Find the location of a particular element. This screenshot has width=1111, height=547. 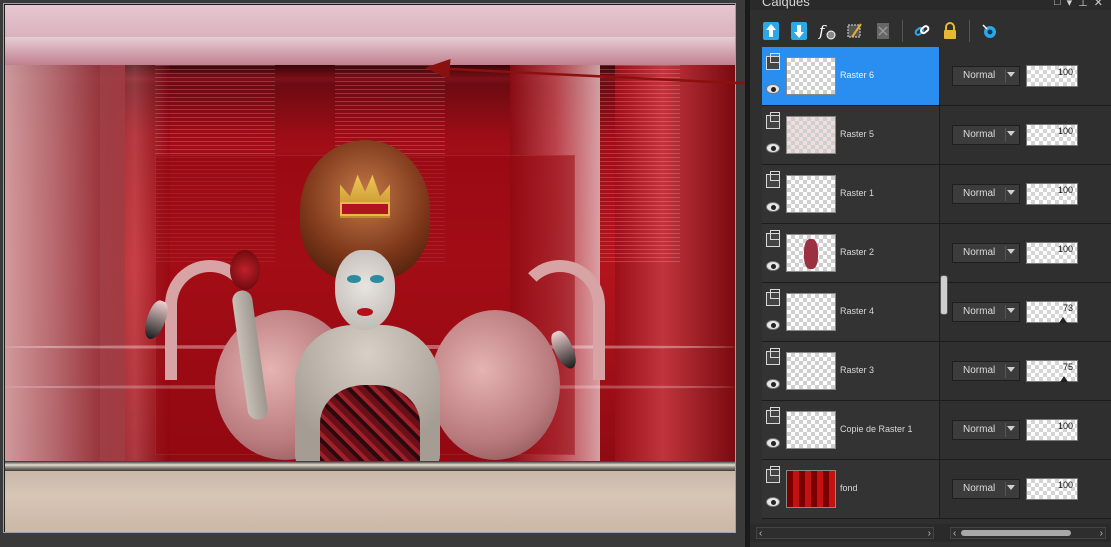

layer-row: Raster 1 Normal 100 is located at coordinates (936, 194).